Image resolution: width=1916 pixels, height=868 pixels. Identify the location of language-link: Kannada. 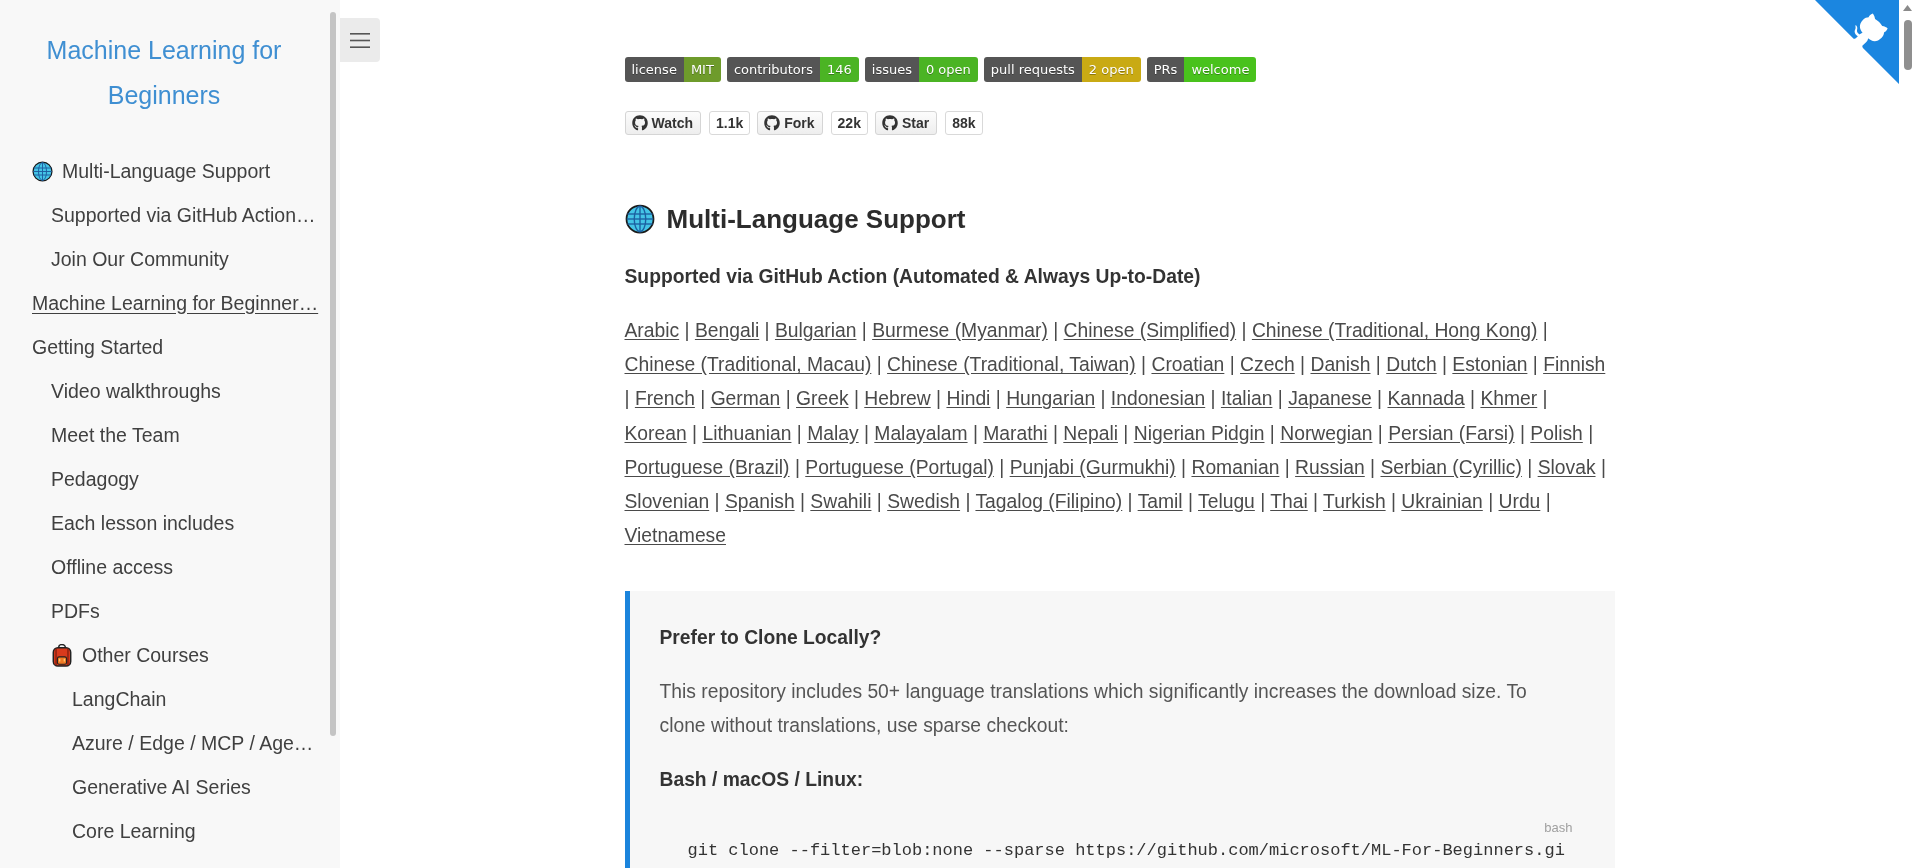
(1426, 399).